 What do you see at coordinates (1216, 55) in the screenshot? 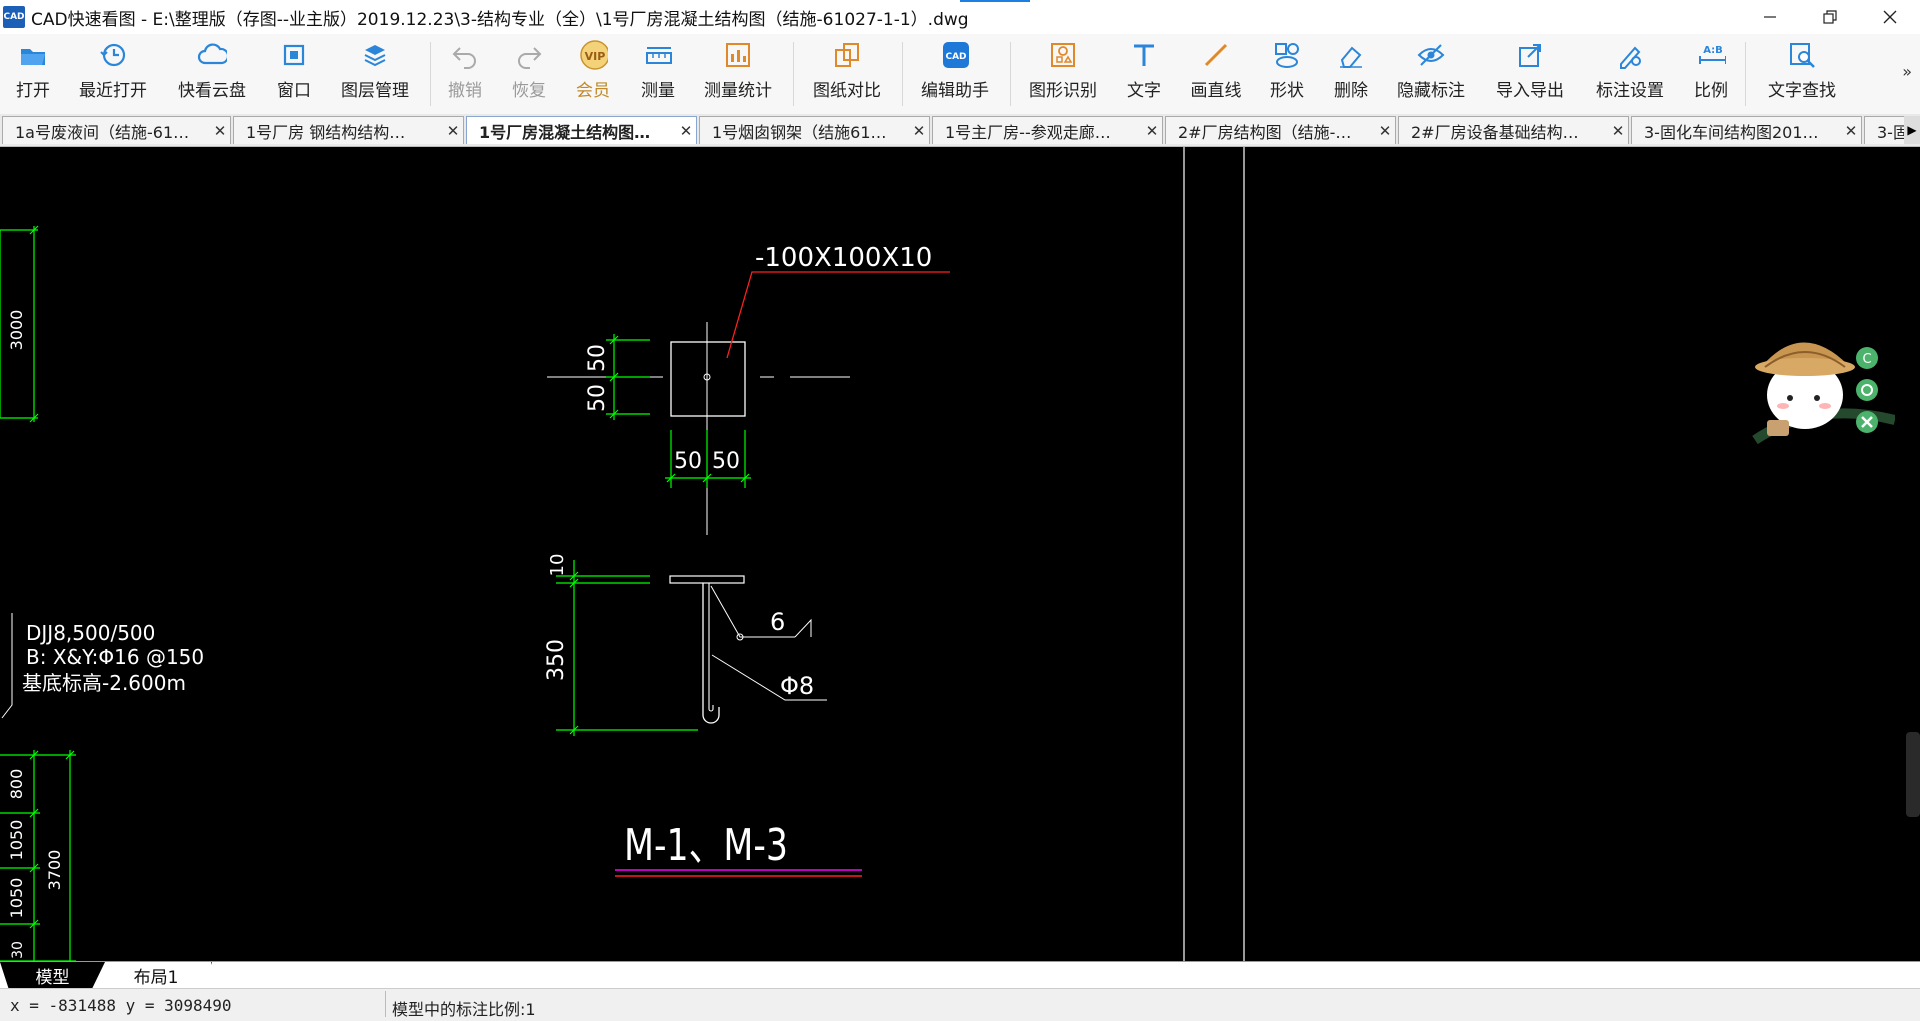
I see `line-icon` at bounding box center [1216, 55].